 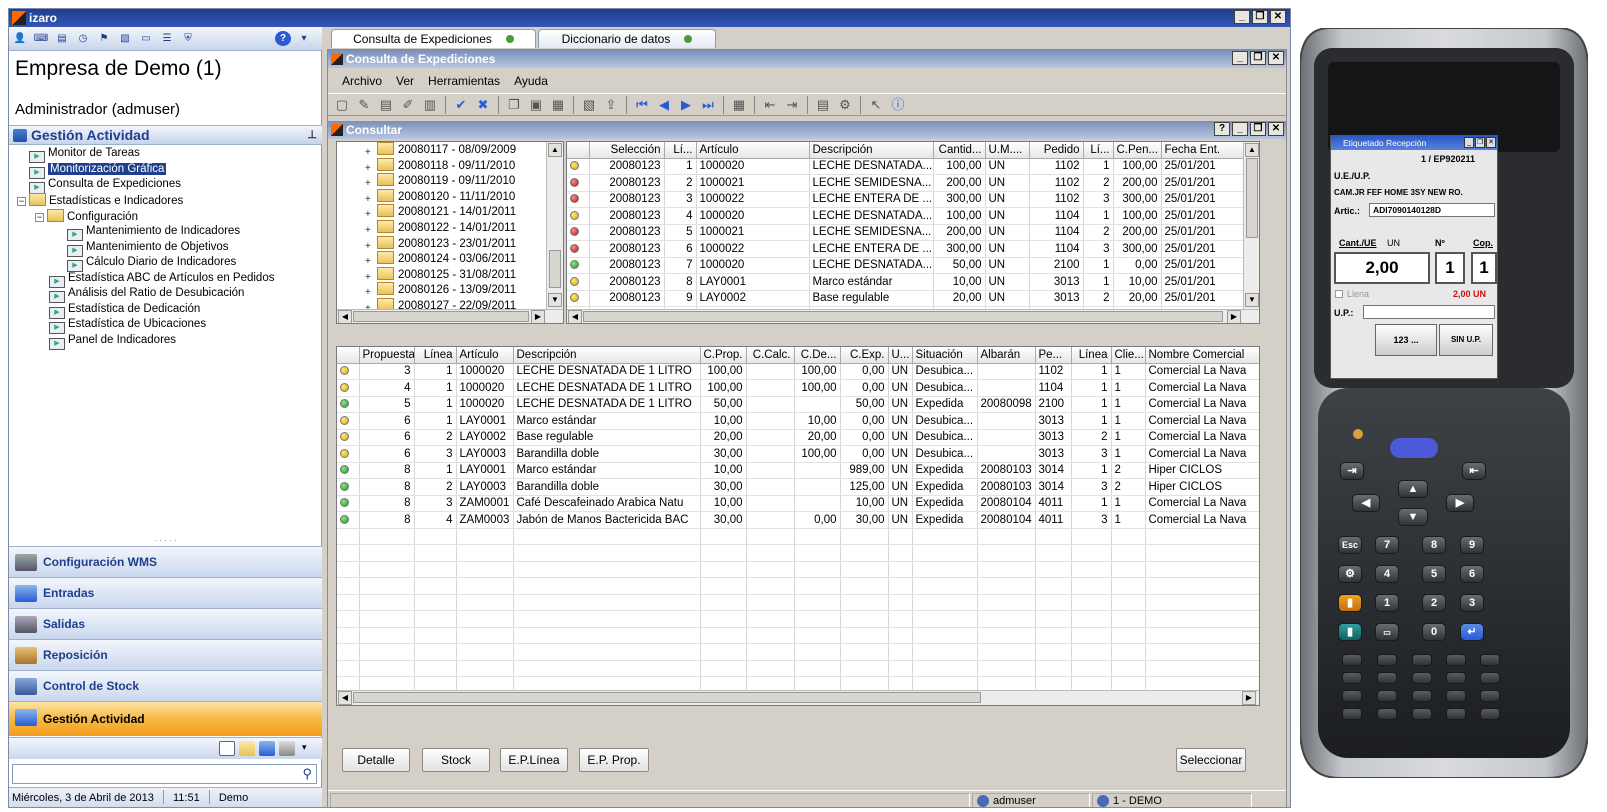 I want to click on device-key-8: 8, so click(x=1434, y=545).